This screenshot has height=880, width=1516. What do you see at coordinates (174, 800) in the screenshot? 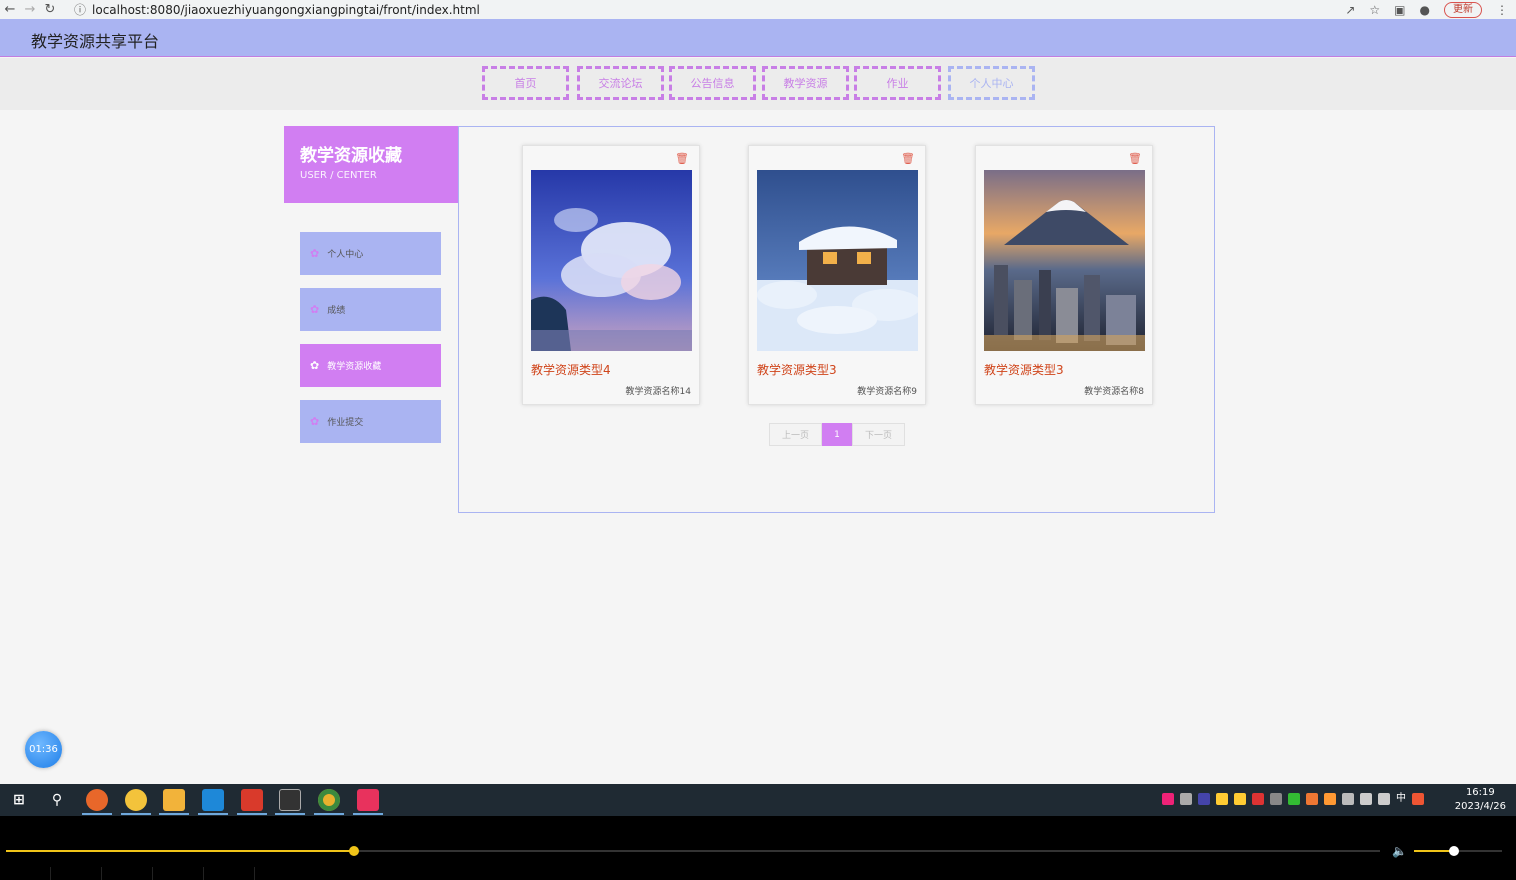
I see `file-explorer-icon` at bounding box center [174, 800].